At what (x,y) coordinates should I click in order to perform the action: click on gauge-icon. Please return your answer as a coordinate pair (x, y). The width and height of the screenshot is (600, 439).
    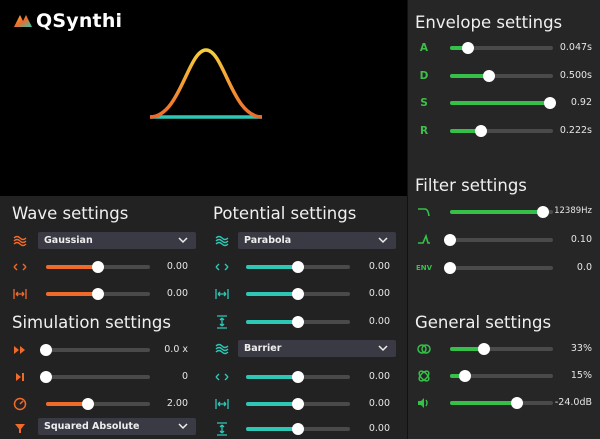
    Looking at the image, I should click on (20, 404).